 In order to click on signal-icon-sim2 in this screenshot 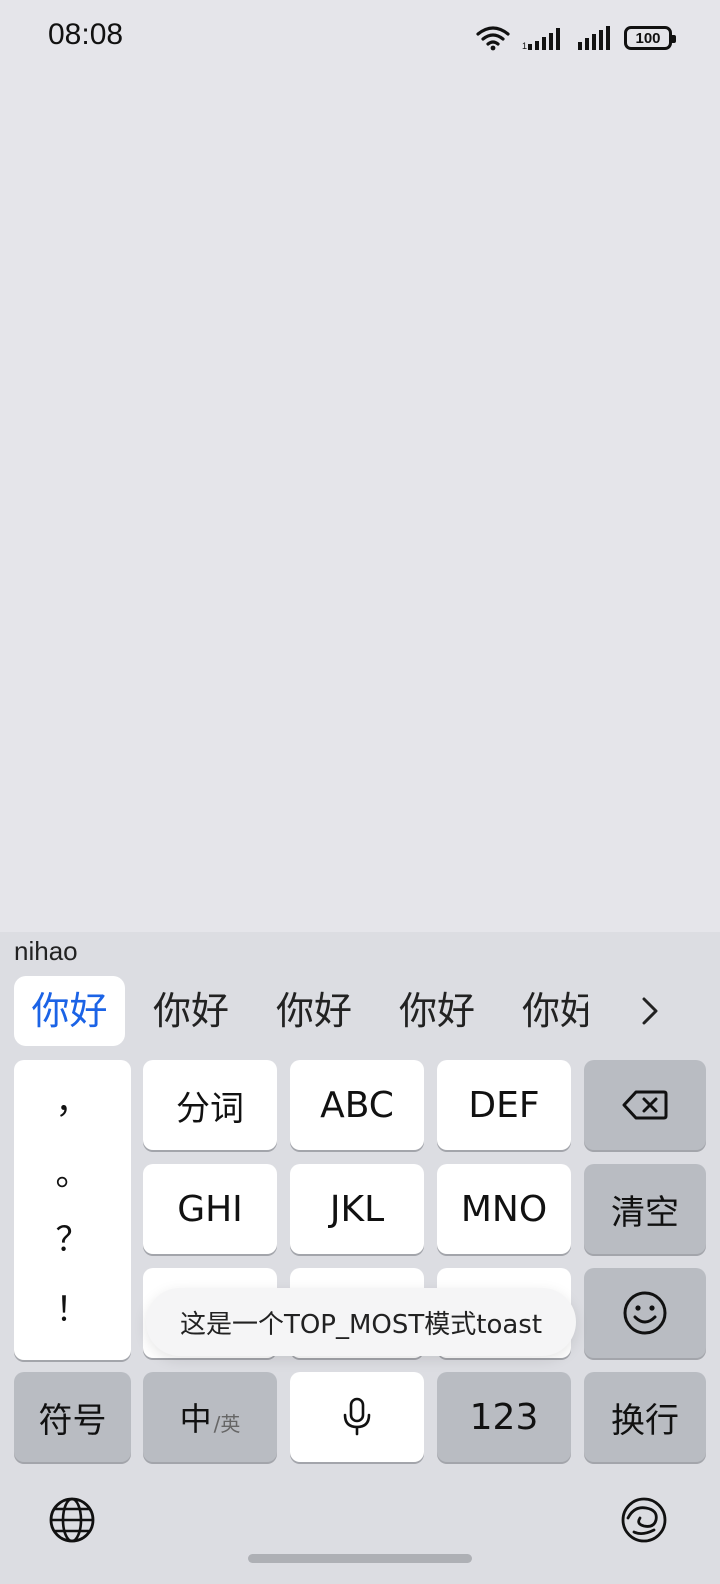, I will do `click(594, 38)`.